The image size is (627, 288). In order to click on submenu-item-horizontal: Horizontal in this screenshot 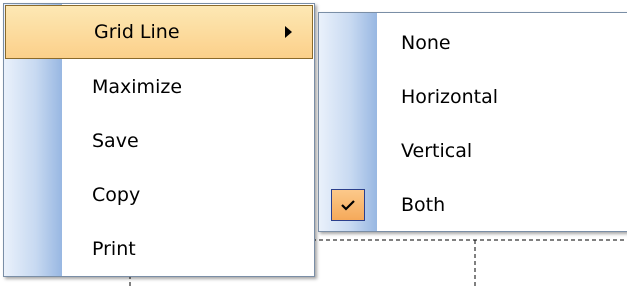, I will do `click(473, 97)`.